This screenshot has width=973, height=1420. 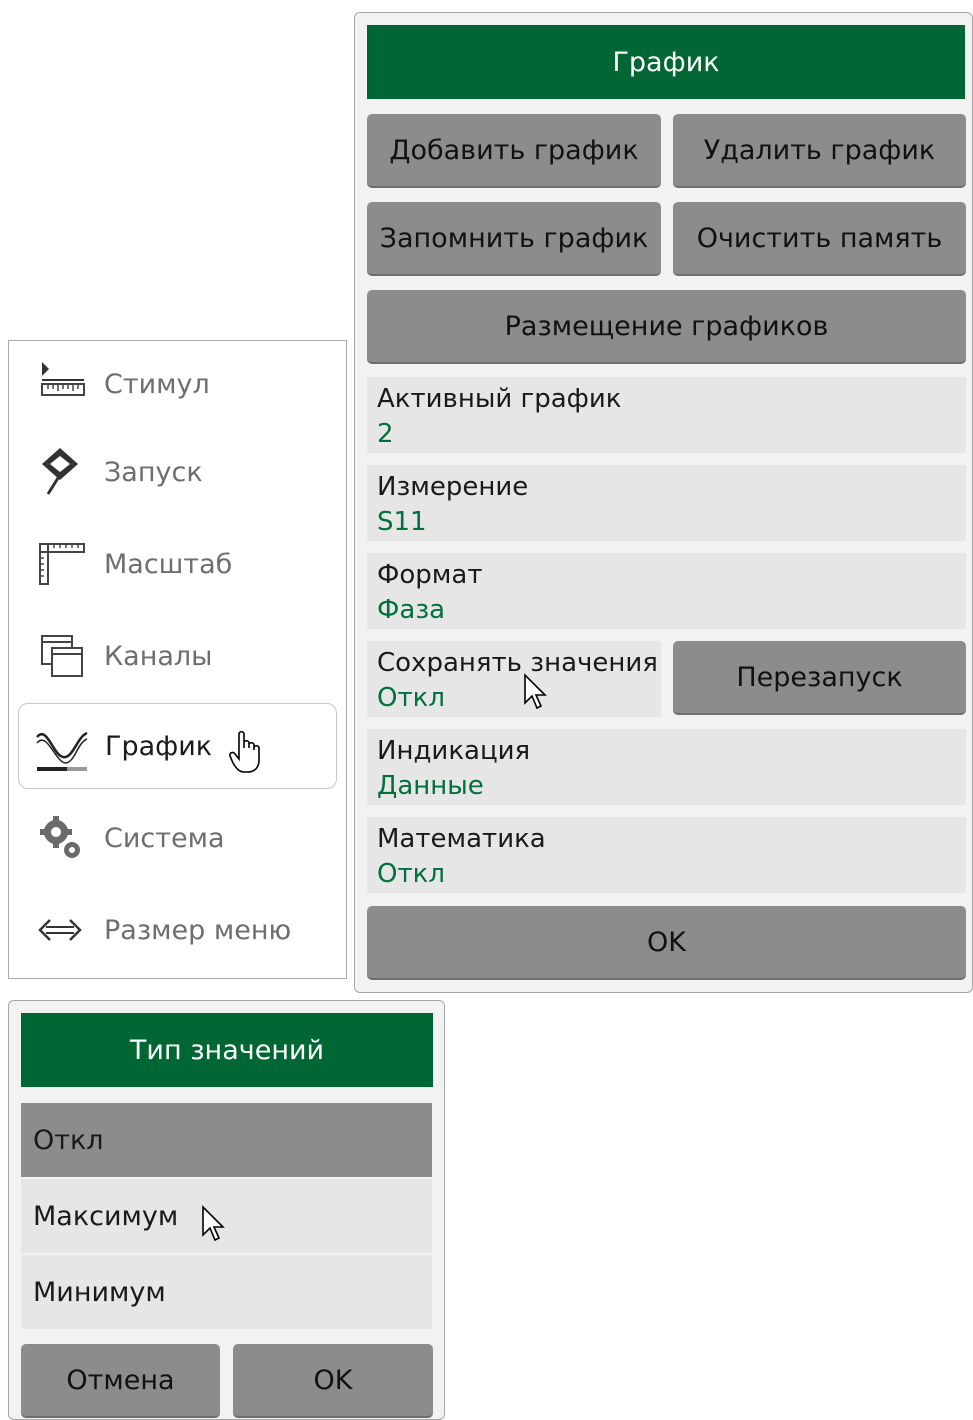 I want to click on scale-square-icon, so click(x=62, y=564).